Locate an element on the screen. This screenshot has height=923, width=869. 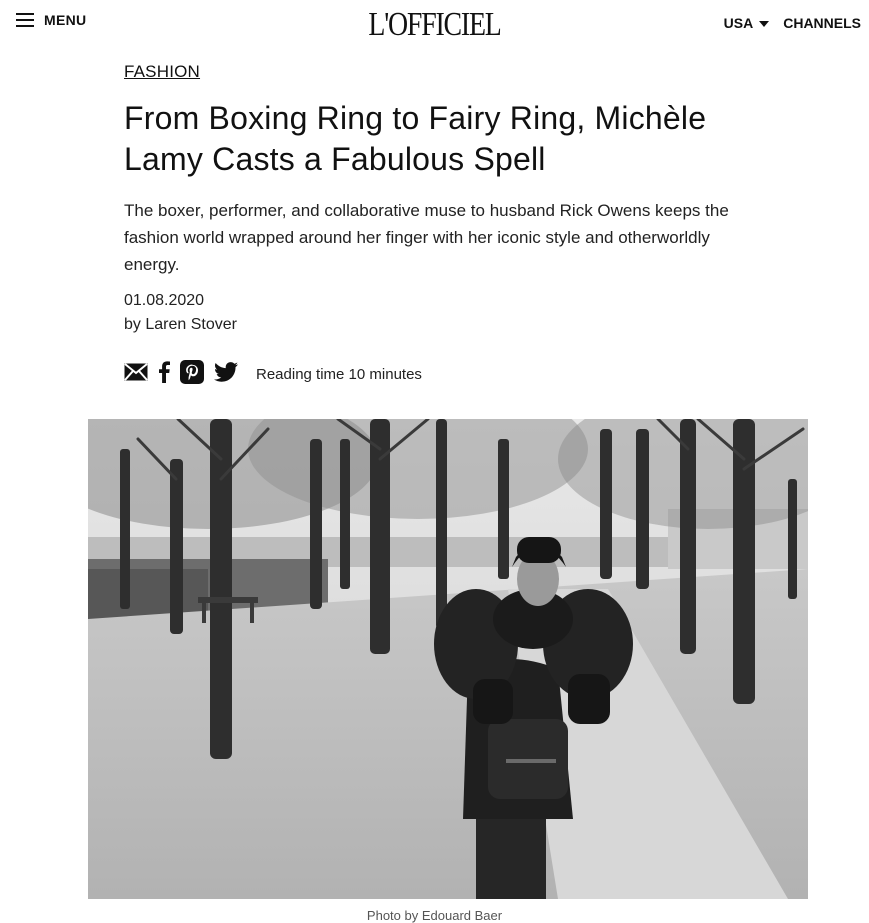
site-header: MENU L'OFFICIEL USA CHANNELS is located at coordinates (434, 26).